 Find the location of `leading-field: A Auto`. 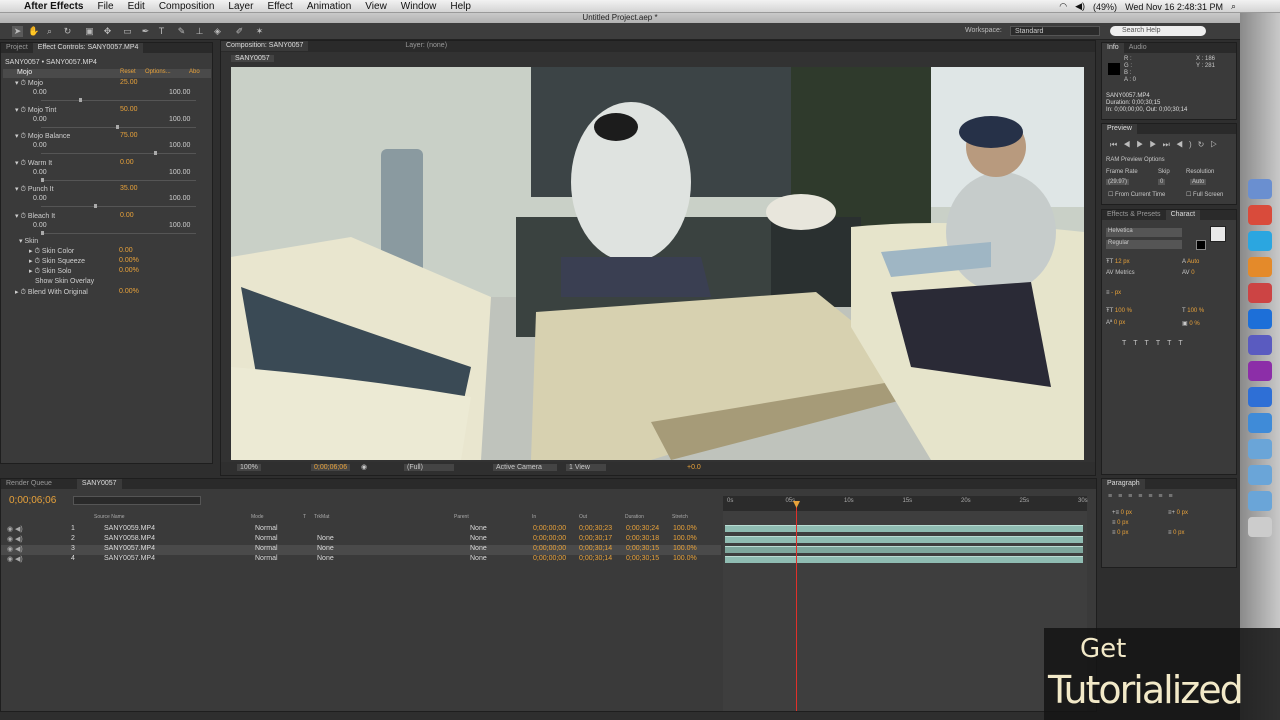

leading-field: A Auto is located at coordinates (1190, 262).